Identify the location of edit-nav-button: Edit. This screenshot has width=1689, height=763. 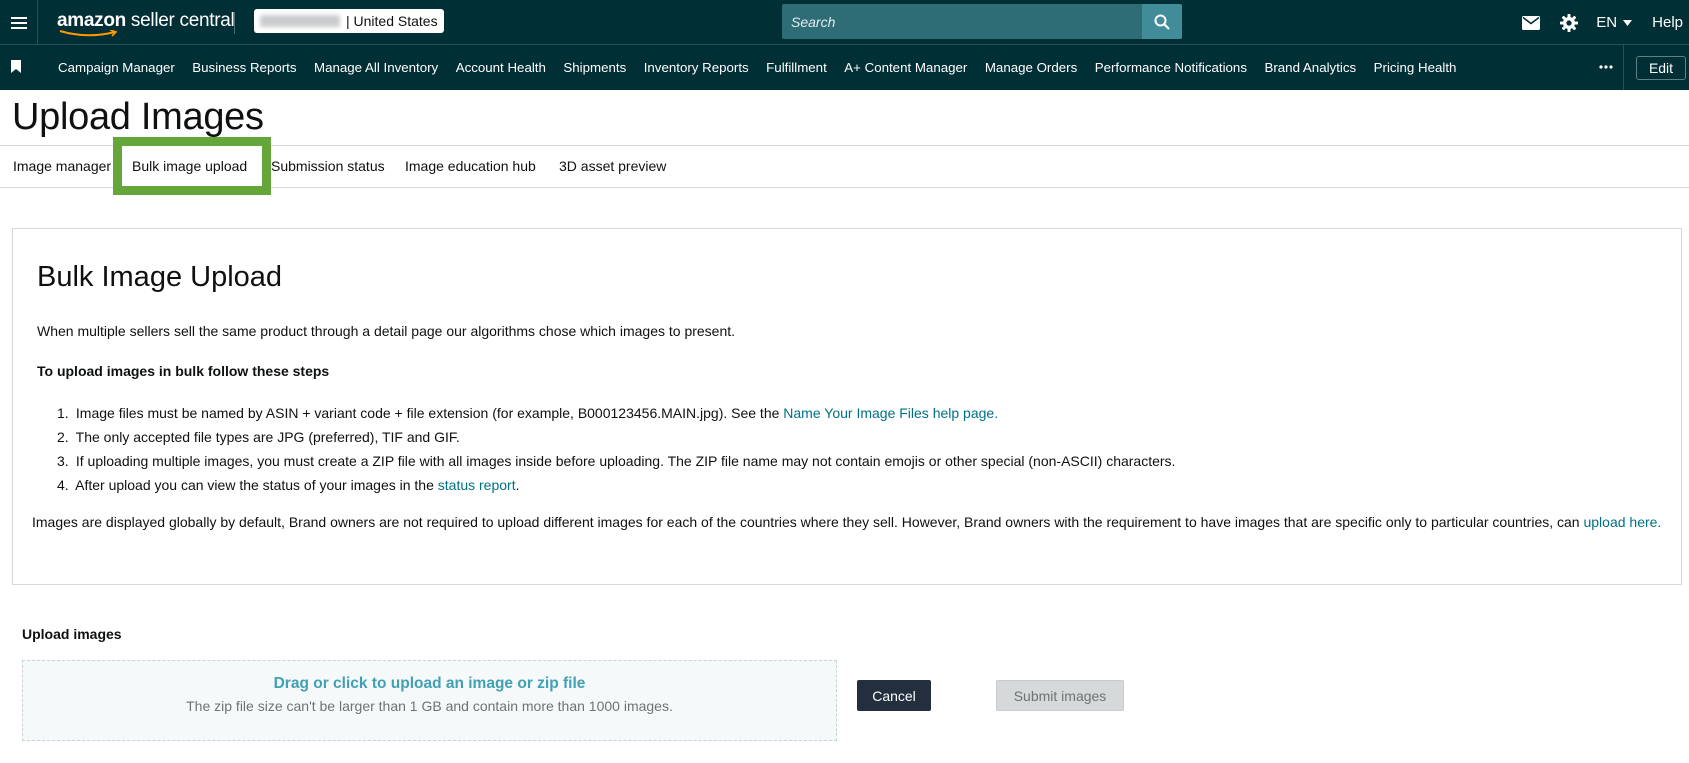
(1661, 68).